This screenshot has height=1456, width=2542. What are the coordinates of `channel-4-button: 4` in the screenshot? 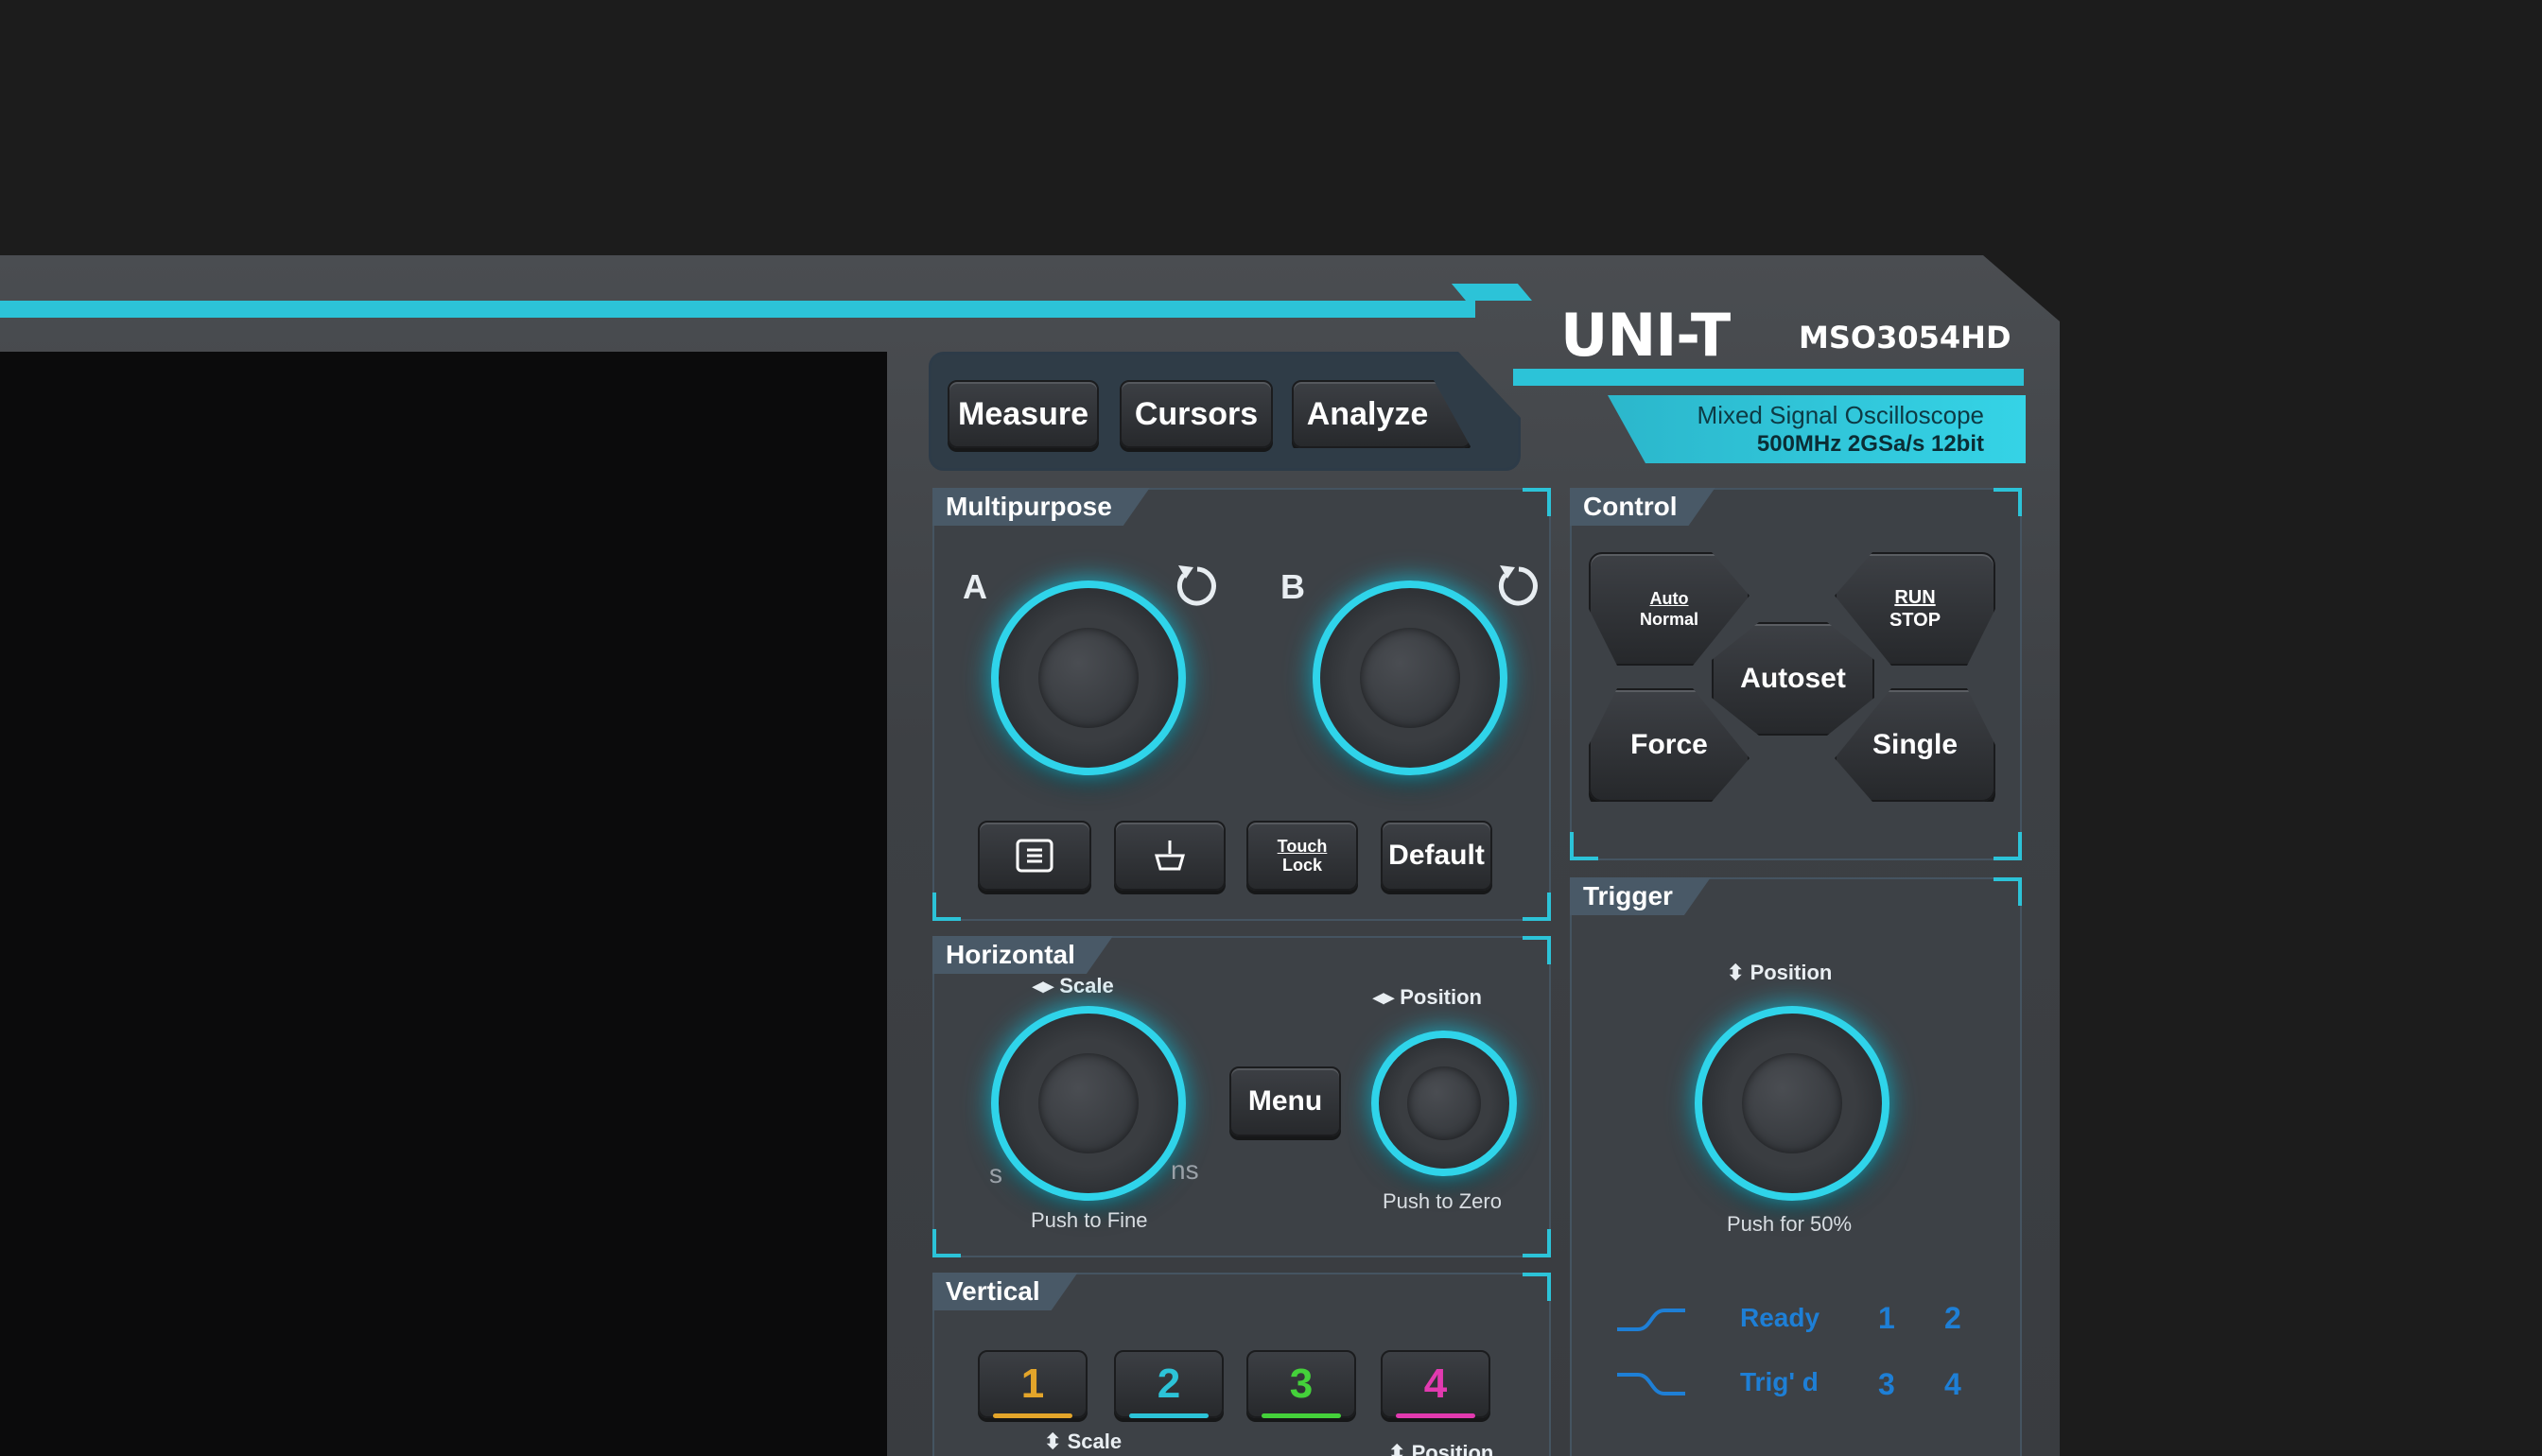 It's located at (1435, 1384).